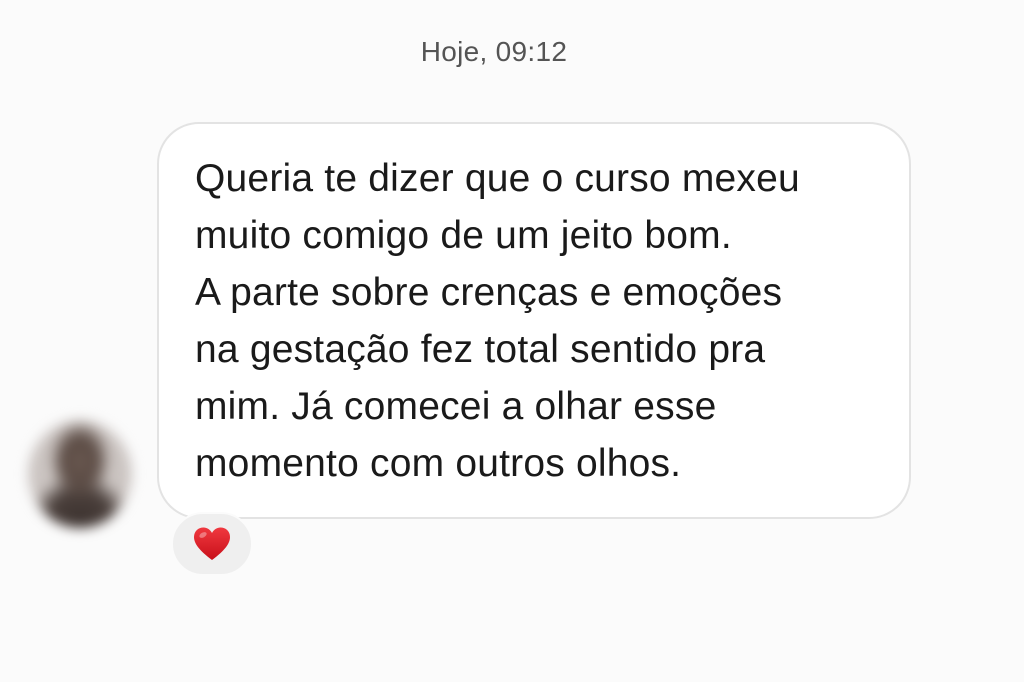  Describe the element at coordinates (80, 474) in the screenshot. I see `sender-avatar` at that location.